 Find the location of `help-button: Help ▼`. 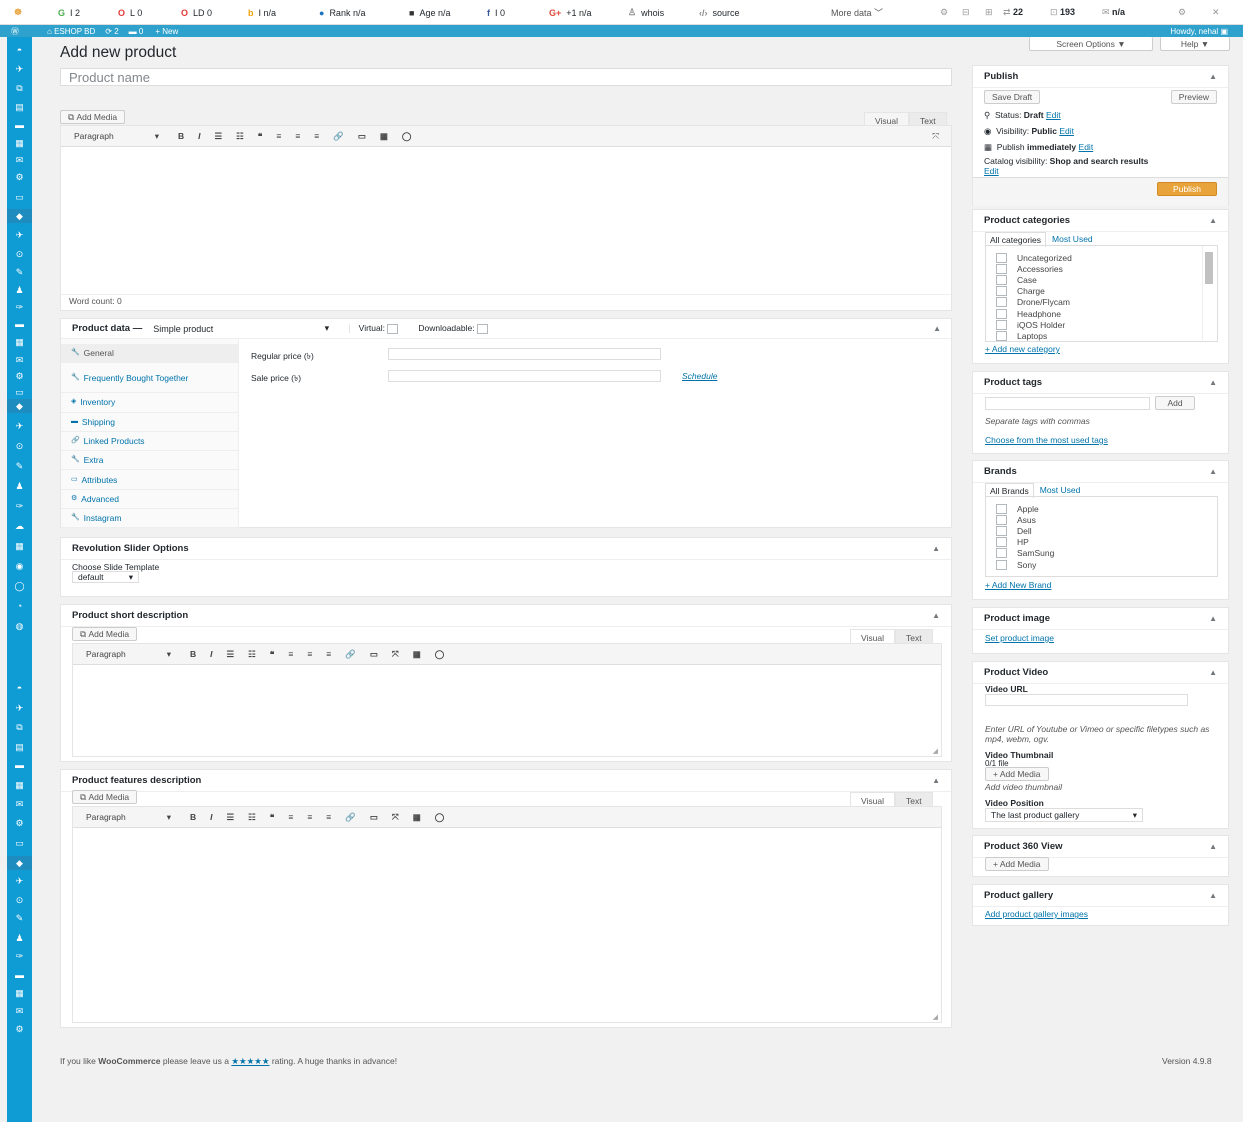

help-button: Help ▼ is located at coordinates (1195, 44).